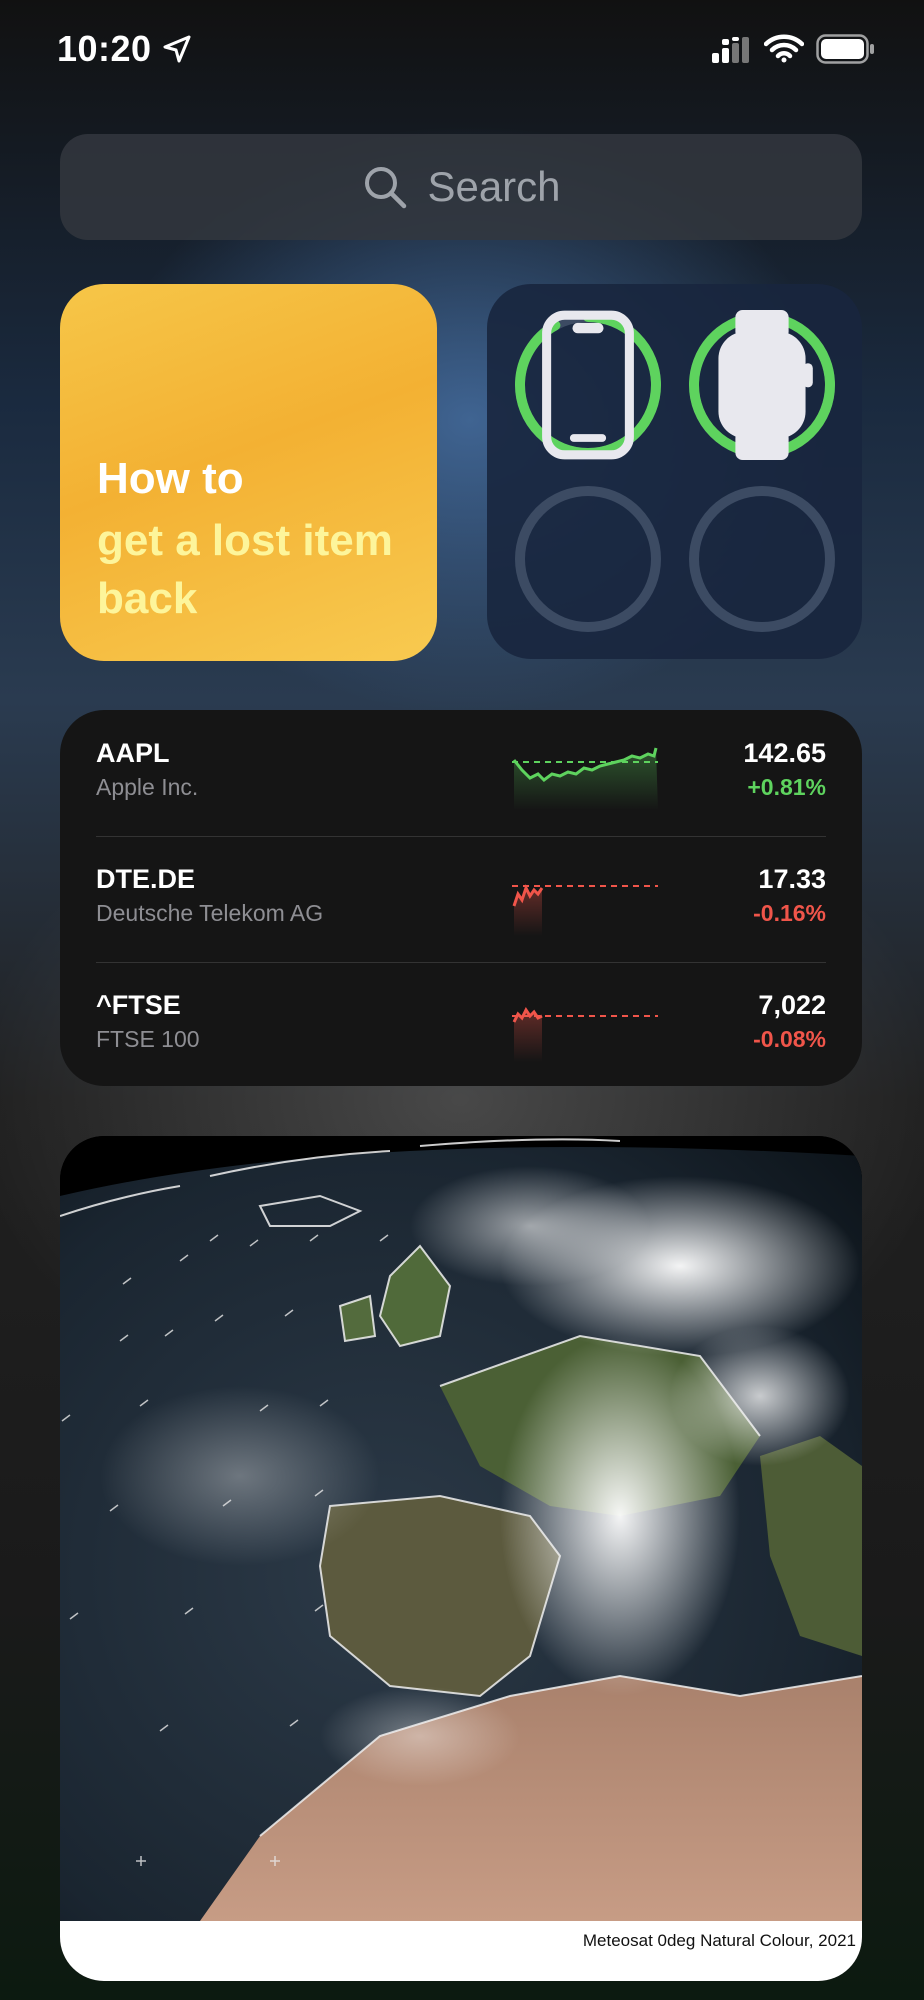 This screenshot has width=924, height=2000. Describe the element at coordinates (133, 753) in the screenshot. I see `stock-symbol: AAPL` at that location.